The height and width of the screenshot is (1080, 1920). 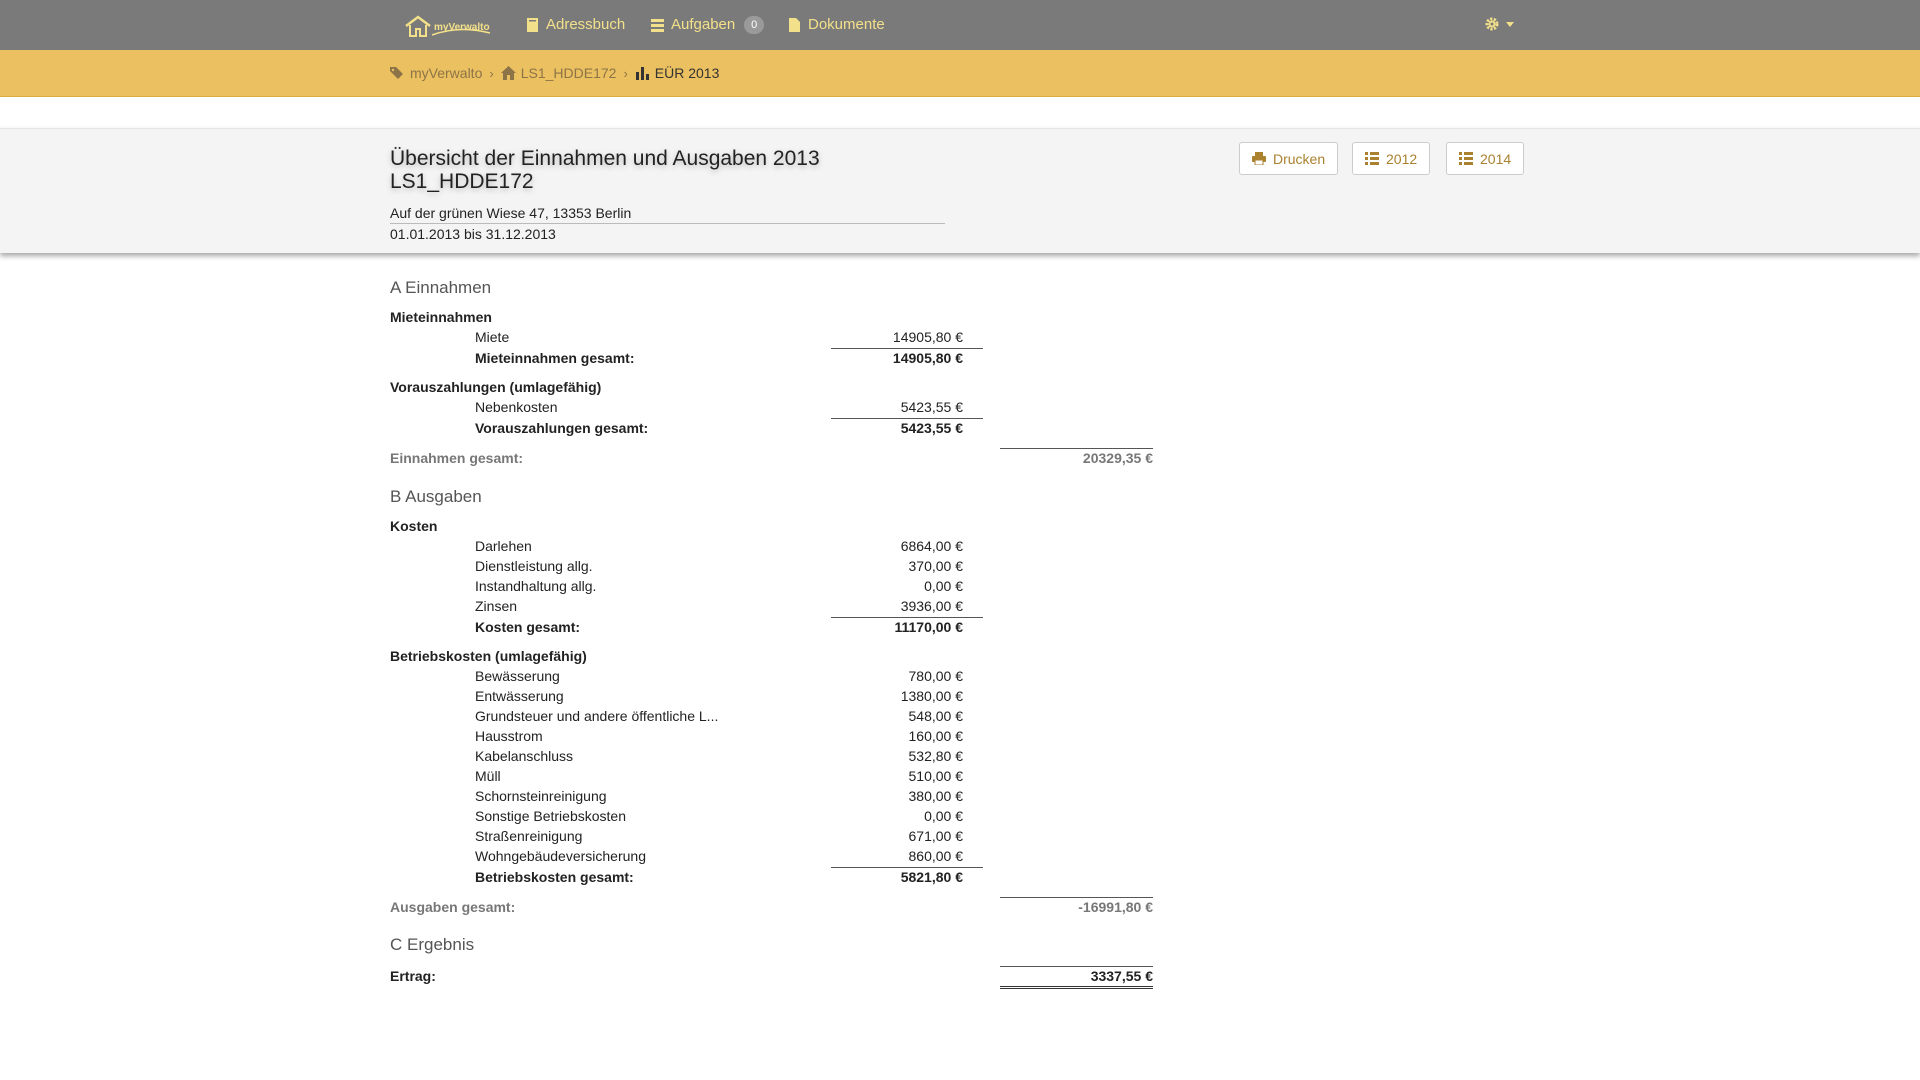 What do you see at coordinates (473, 234) in the screenshot?
I see `report-period: 01.01.2013 bis 31.12.2013` at bounding box center [473, 234].